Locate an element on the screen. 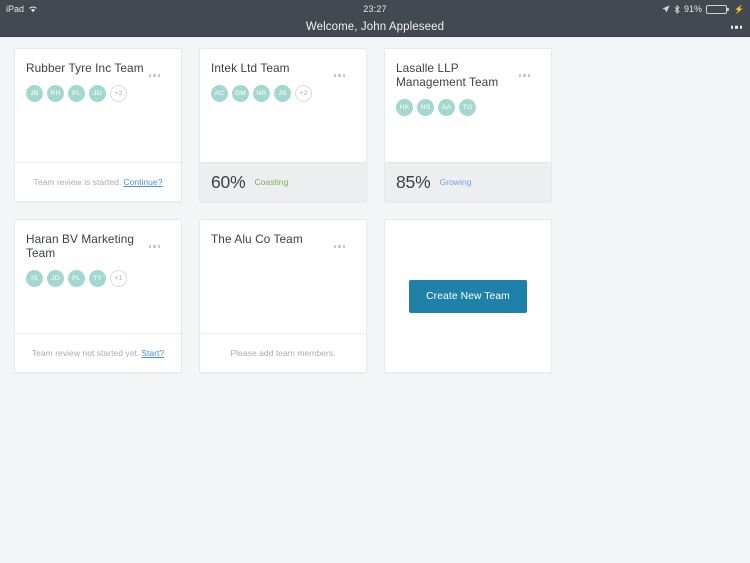 This screenshot has width=750, height=563. ios-status-bar: iPad 23:27 91% ⚡ is located at coordinates (375, 9).